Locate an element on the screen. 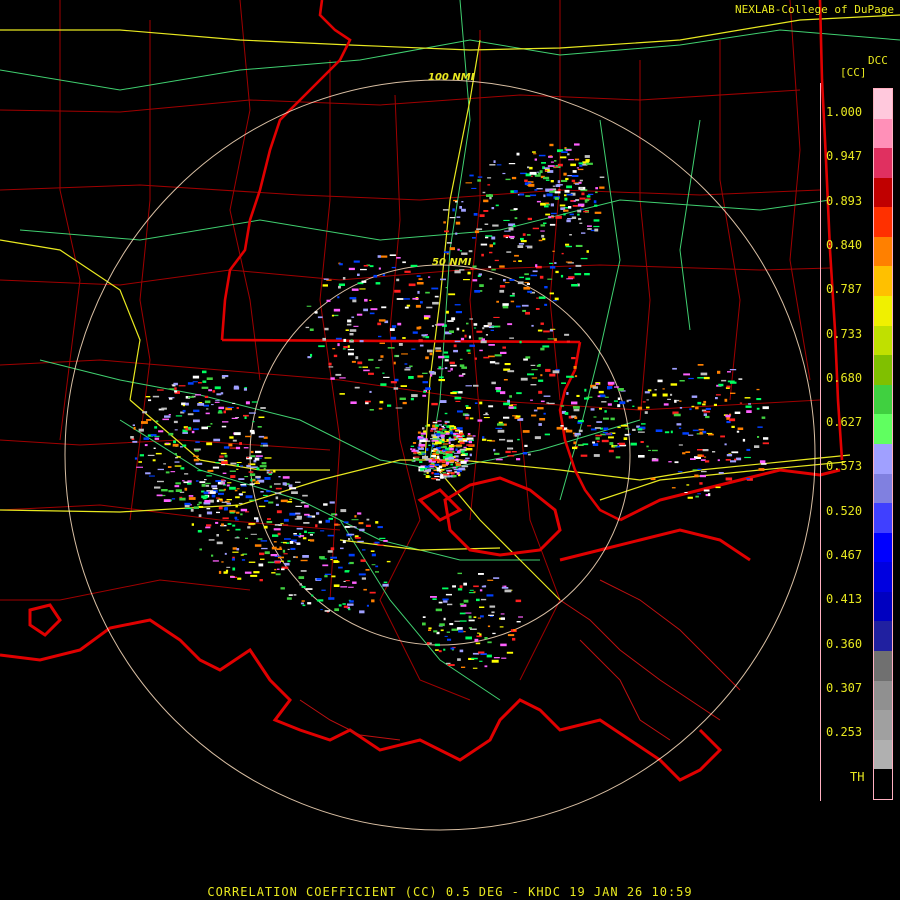 Image resolution: width=900 pixels, height=900 pixels. legend-tick-label: 0.680 is located at coordinates (844, 377).